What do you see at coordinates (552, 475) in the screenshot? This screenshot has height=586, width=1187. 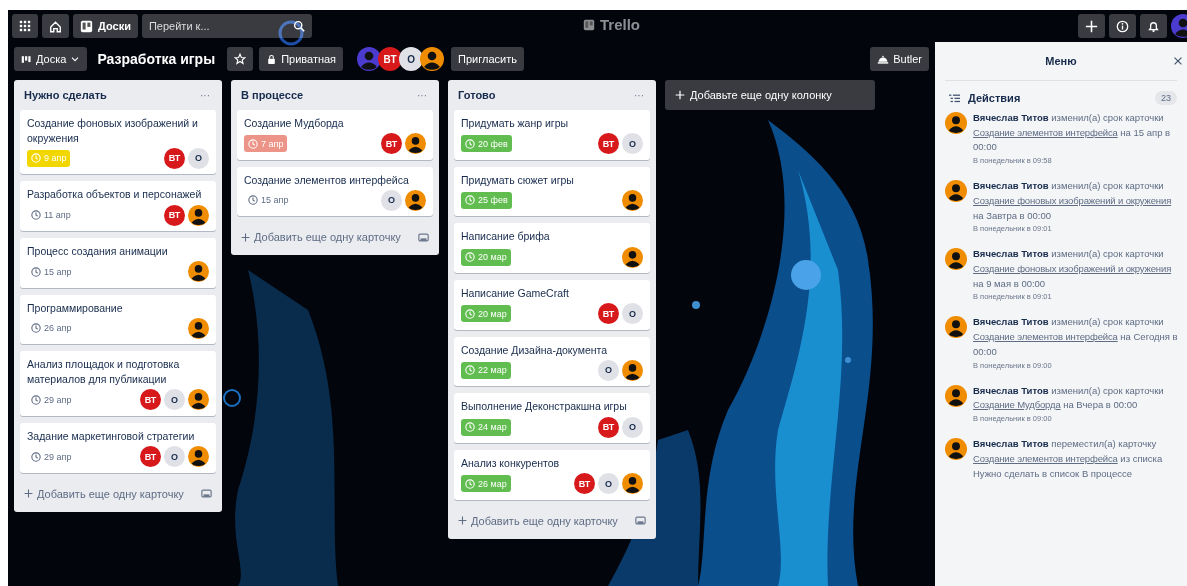 I see `card: Анализ конкурентов 26 мар ВТ О` at bounding box center [552, 475].